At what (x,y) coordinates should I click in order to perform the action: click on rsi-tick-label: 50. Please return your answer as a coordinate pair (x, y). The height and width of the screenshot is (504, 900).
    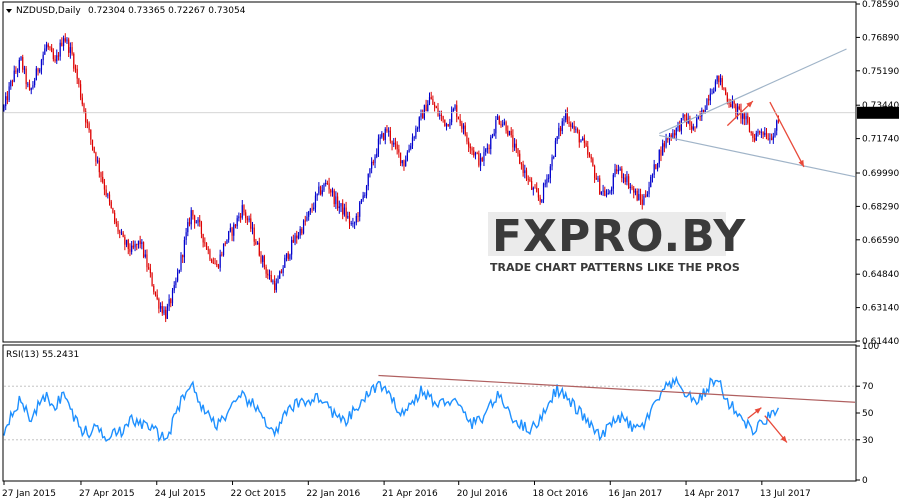
    Looking at the image, I should click on (868, 414).